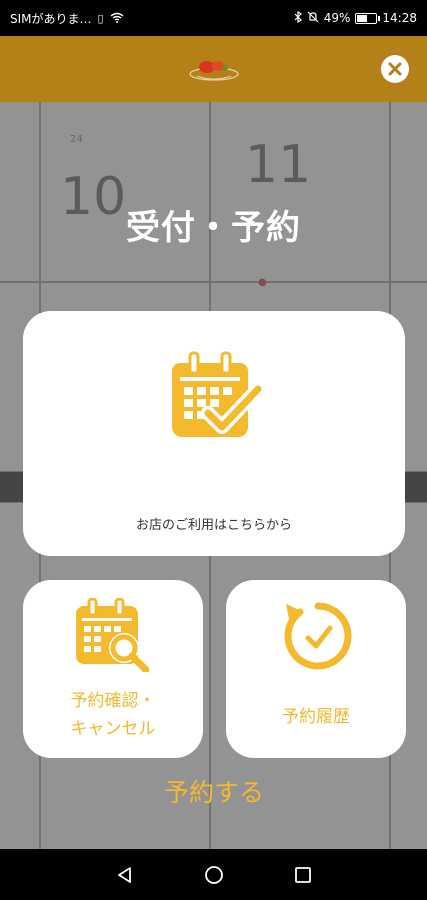 This screenshot has width=427, height=900. I want to click on battery-percent: 49%, so click(337, 18).